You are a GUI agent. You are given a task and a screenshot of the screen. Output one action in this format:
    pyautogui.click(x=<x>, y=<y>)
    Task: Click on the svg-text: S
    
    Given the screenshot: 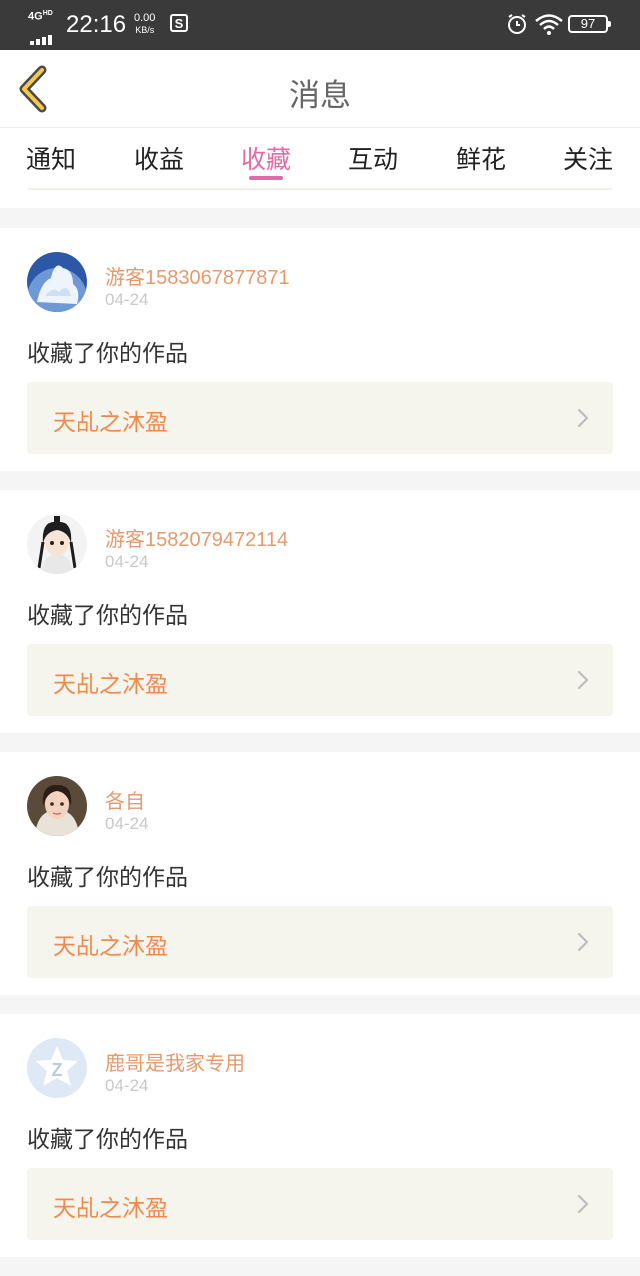 What is the action you would take?
    pyautogui.click(x=179, y=23)
    